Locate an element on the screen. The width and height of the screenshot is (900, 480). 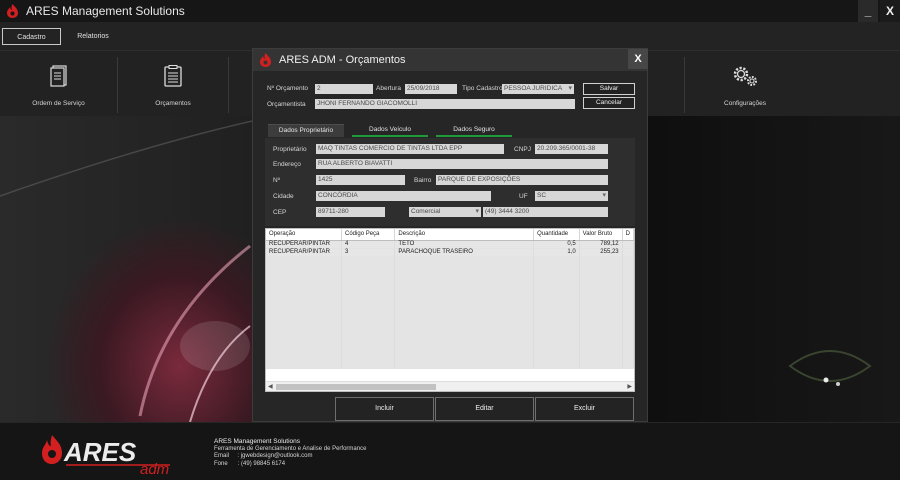
scroll-left-icon: ◀ is located at coordinates (270, 386).